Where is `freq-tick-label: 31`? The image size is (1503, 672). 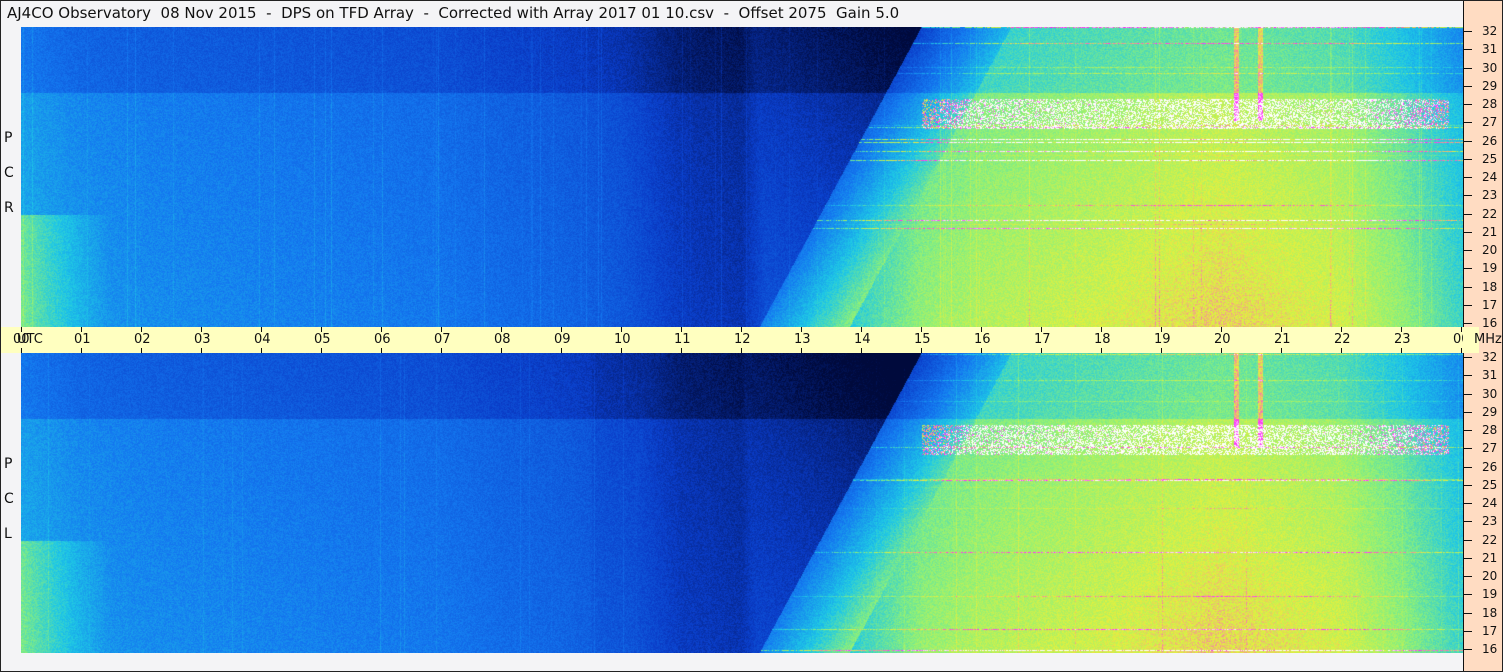
freq-tick-label: 31 is located at coordinates (1490, 49).